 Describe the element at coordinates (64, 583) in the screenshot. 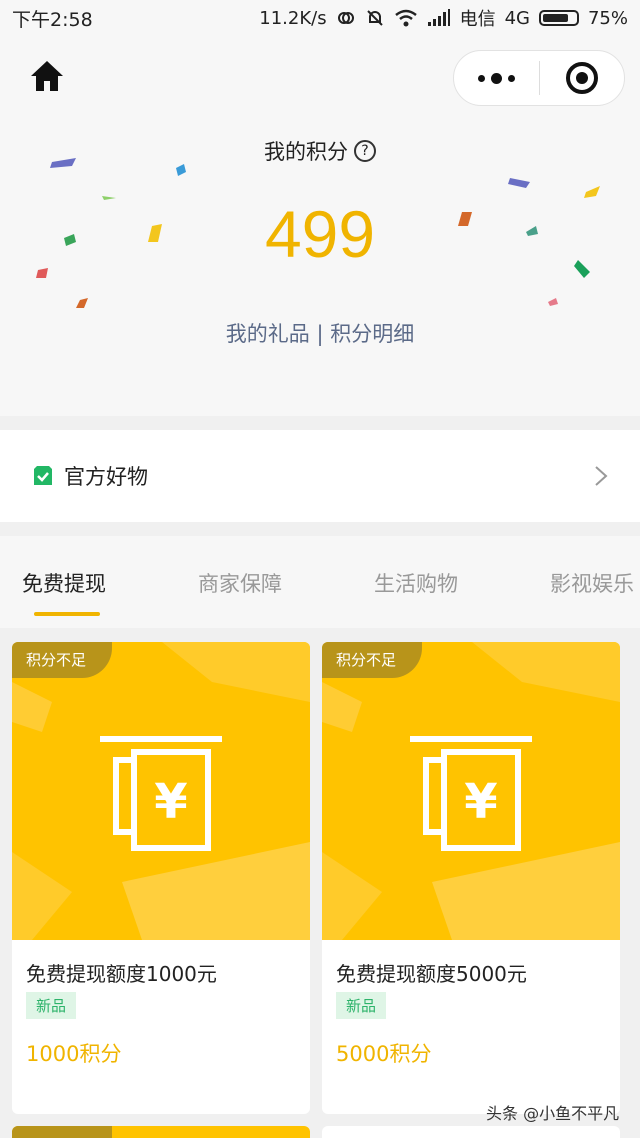

I see `tab-free-withdraw: 免费提现` at that location.